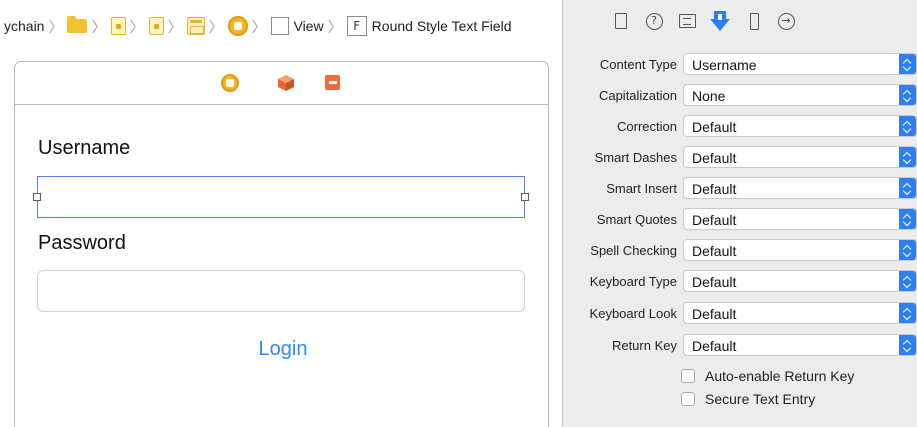 The height and width of the screenshot is (427, 917). What do you see at coordinates (800, 281) in the screenshot?
I see `keyboard-type-select: Default` at bounding box center [800, 281].